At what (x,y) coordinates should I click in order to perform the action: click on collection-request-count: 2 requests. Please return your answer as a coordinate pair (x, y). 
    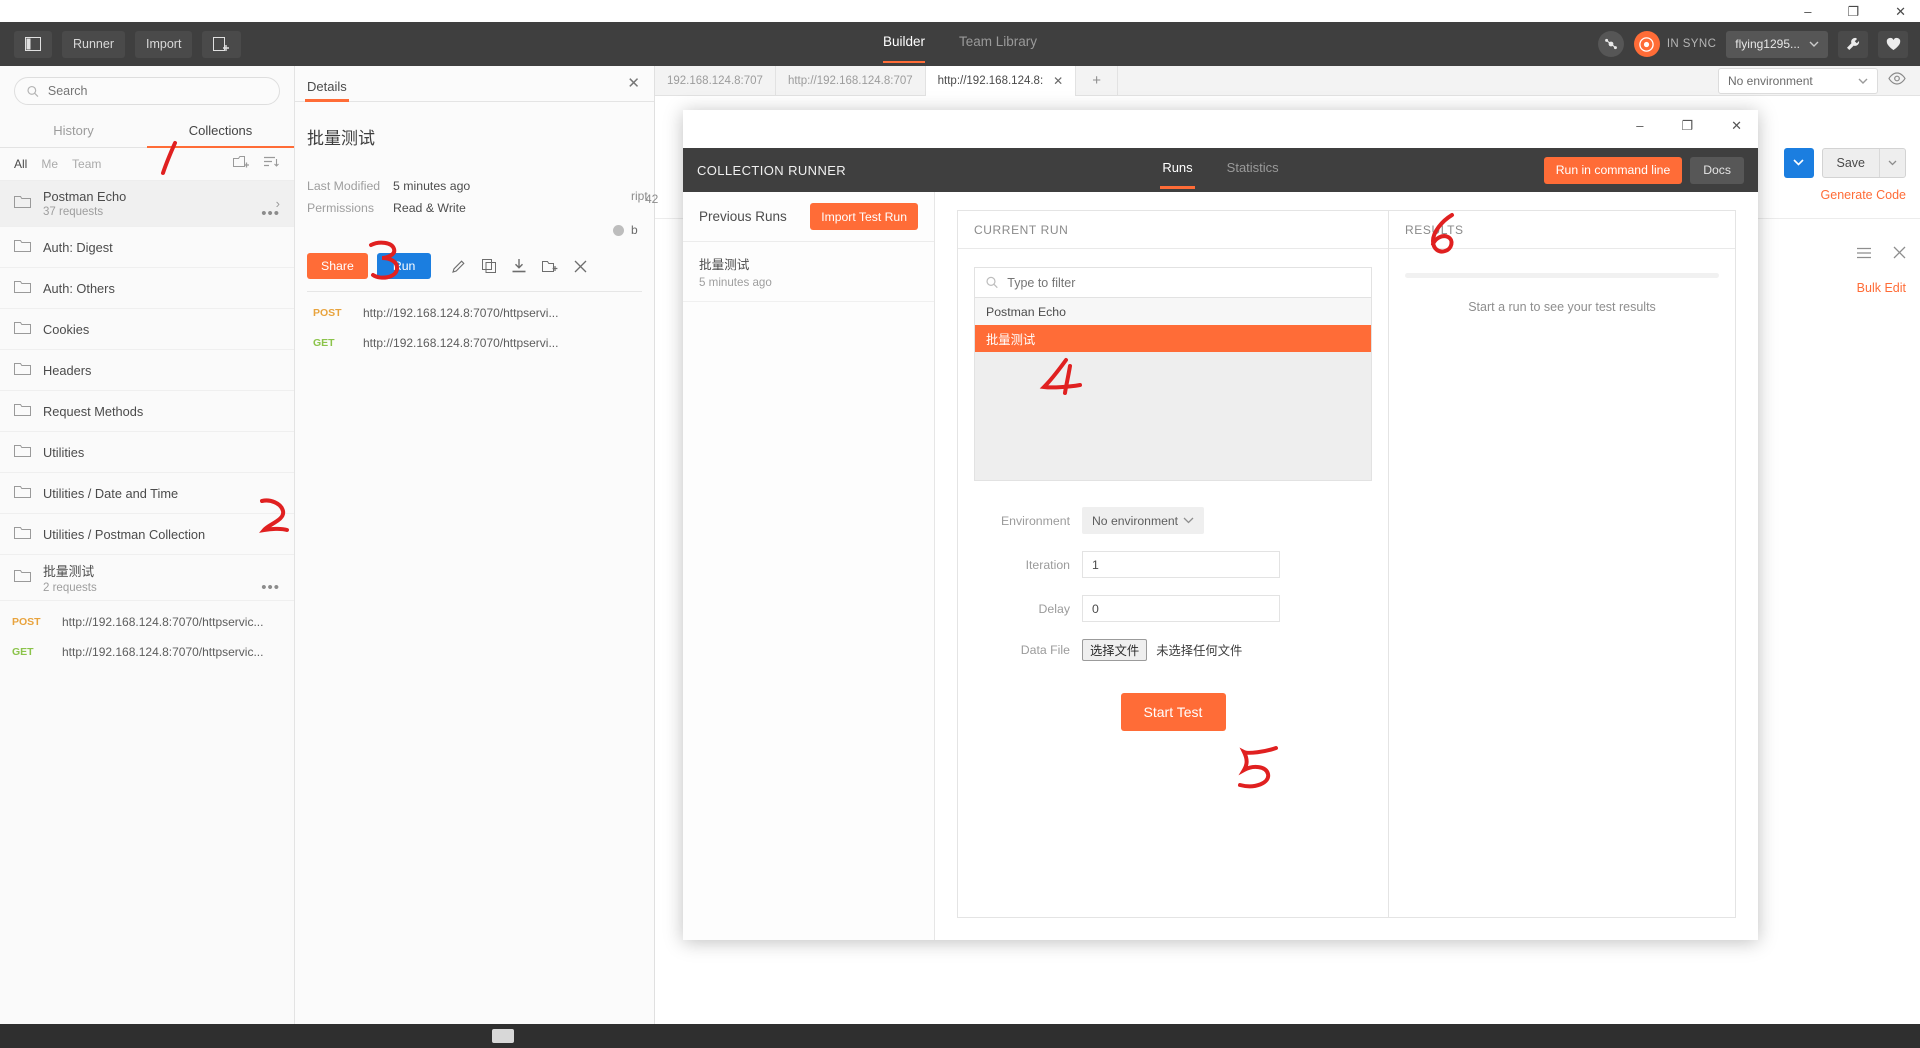
    Looking at the image, I should click on (70, 588).